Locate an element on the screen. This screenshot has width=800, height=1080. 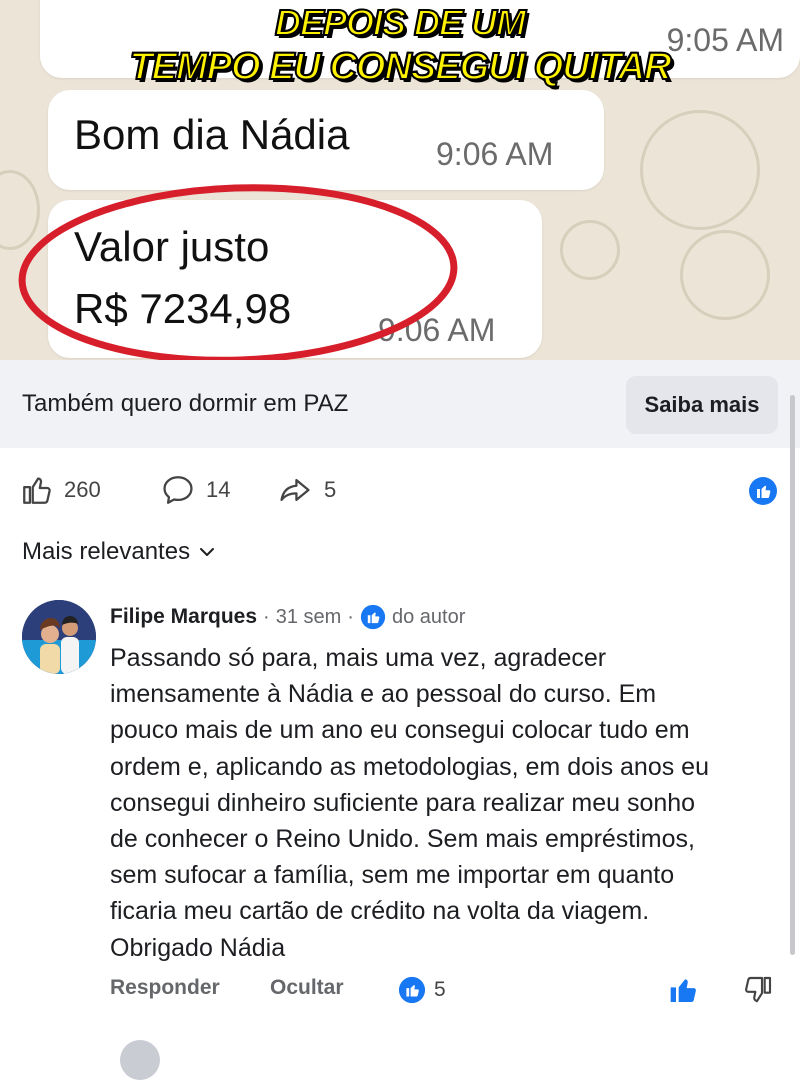
share-arrow-icon is located at coordinates (295, 490).